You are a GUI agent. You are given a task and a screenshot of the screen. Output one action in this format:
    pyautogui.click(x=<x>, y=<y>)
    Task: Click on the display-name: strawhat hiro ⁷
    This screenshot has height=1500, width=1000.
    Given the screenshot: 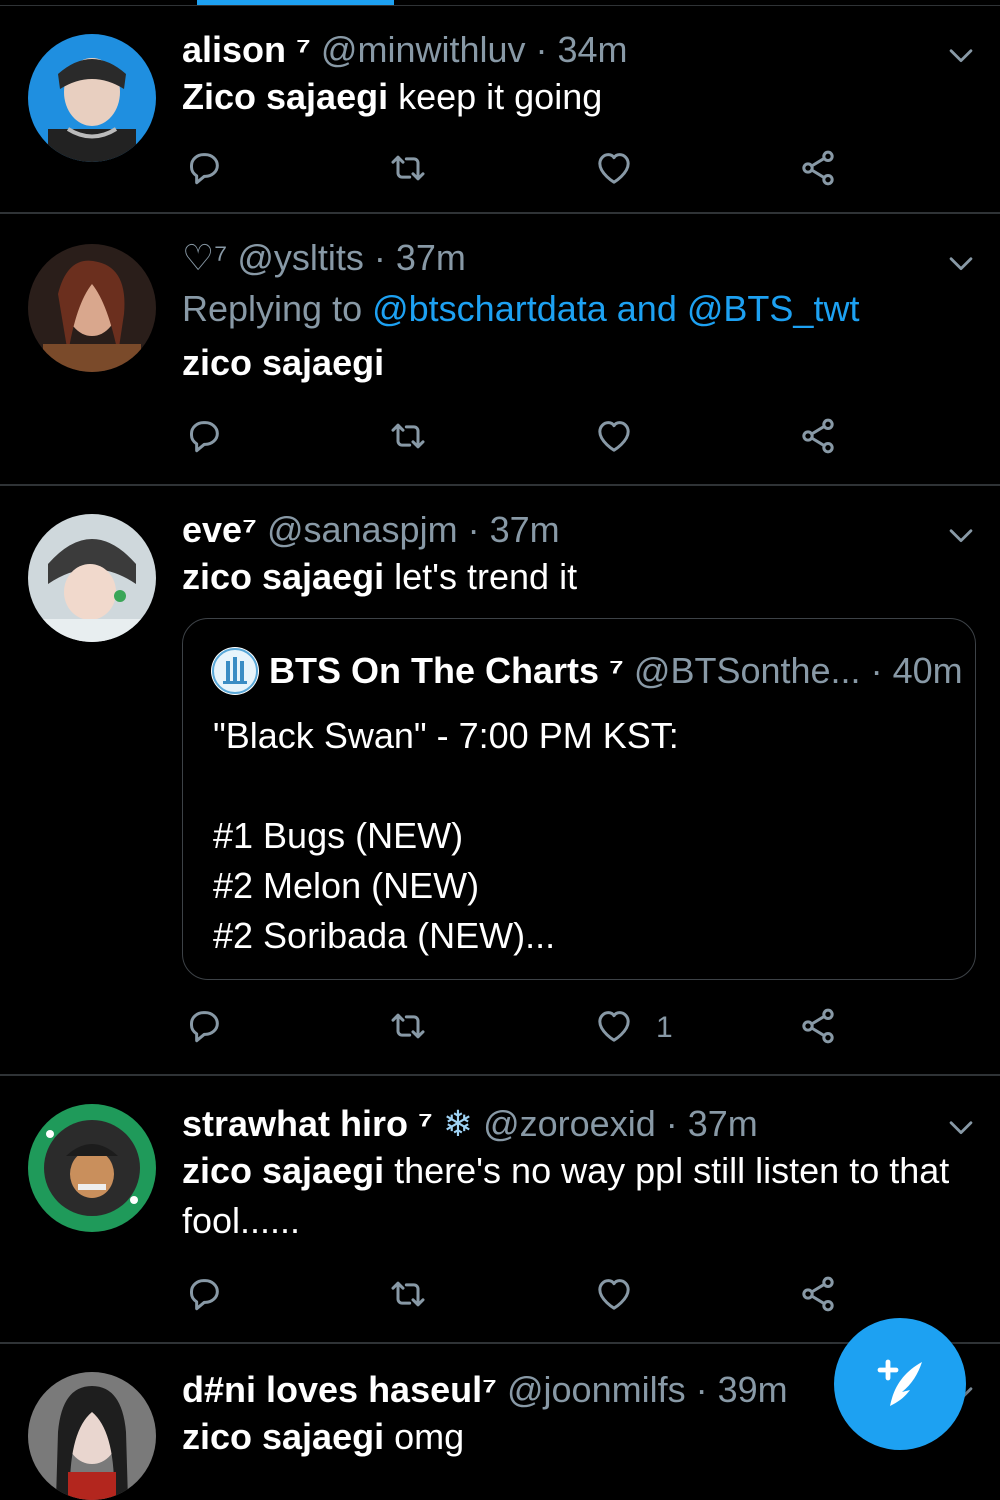 What is the action you would take?
    pyautogui.click(x=307, y=1123)
    